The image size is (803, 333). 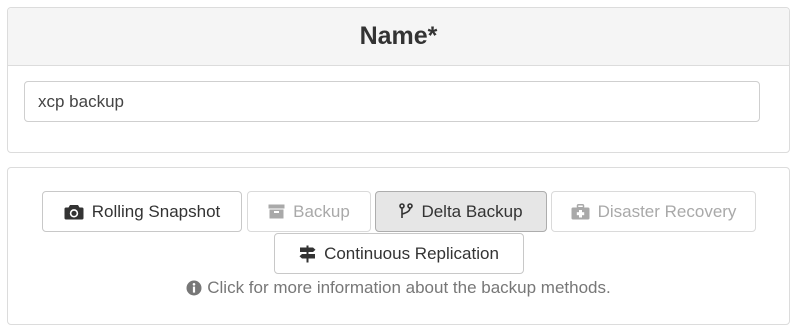 I want to click on backup-button: Backup, so click(x=309, y=211).